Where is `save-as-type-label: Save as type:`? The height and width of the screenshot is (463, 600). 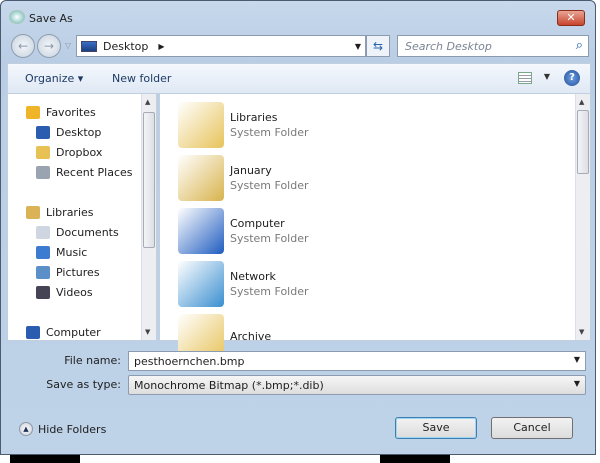
save-as-type-label: Save as type: is located at coordinates (83, 384).